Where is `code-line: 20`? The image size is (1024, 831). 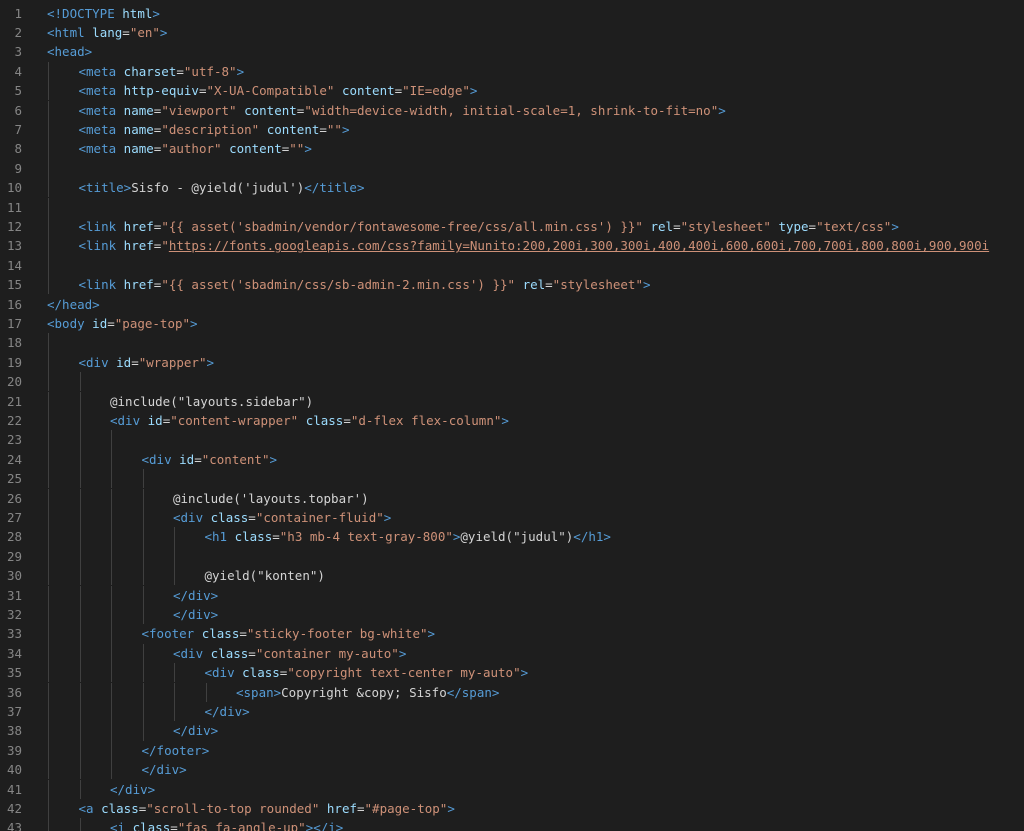 code-line: 20 is located at coordinates (512, 382).